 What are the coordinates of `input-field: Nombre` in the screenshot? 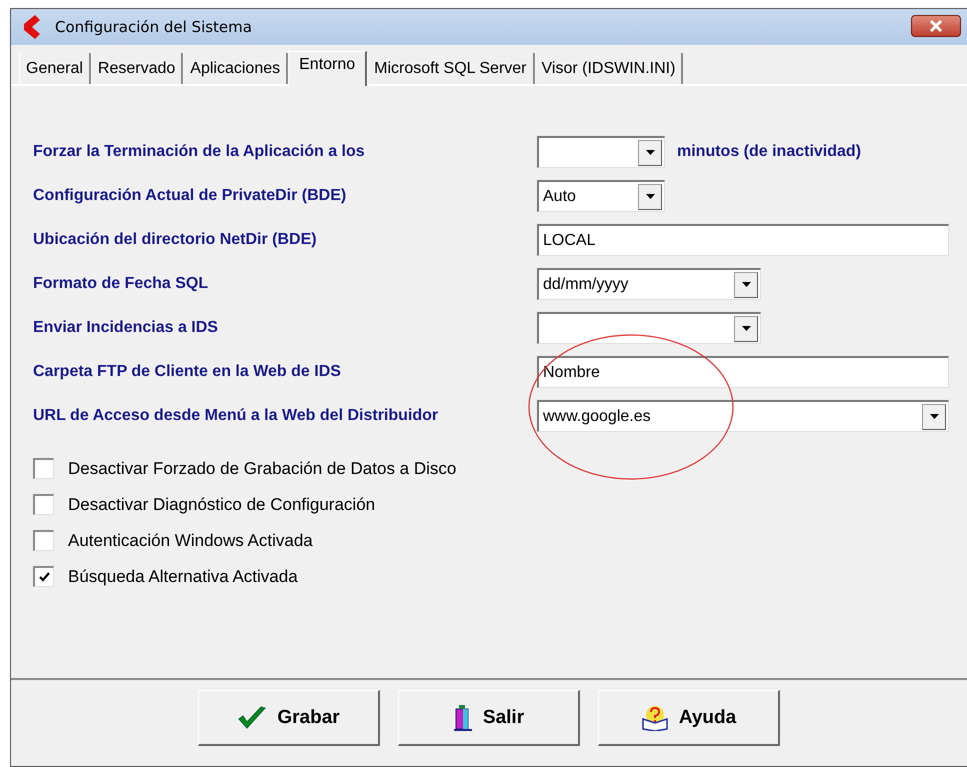 It's located at (743, 372).